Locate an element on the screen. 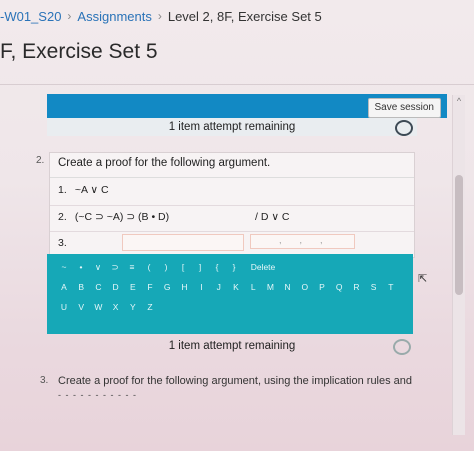 The width and height of the screenshot is (474, 451). symbol-key: ] is located at coordinates (200, 267).